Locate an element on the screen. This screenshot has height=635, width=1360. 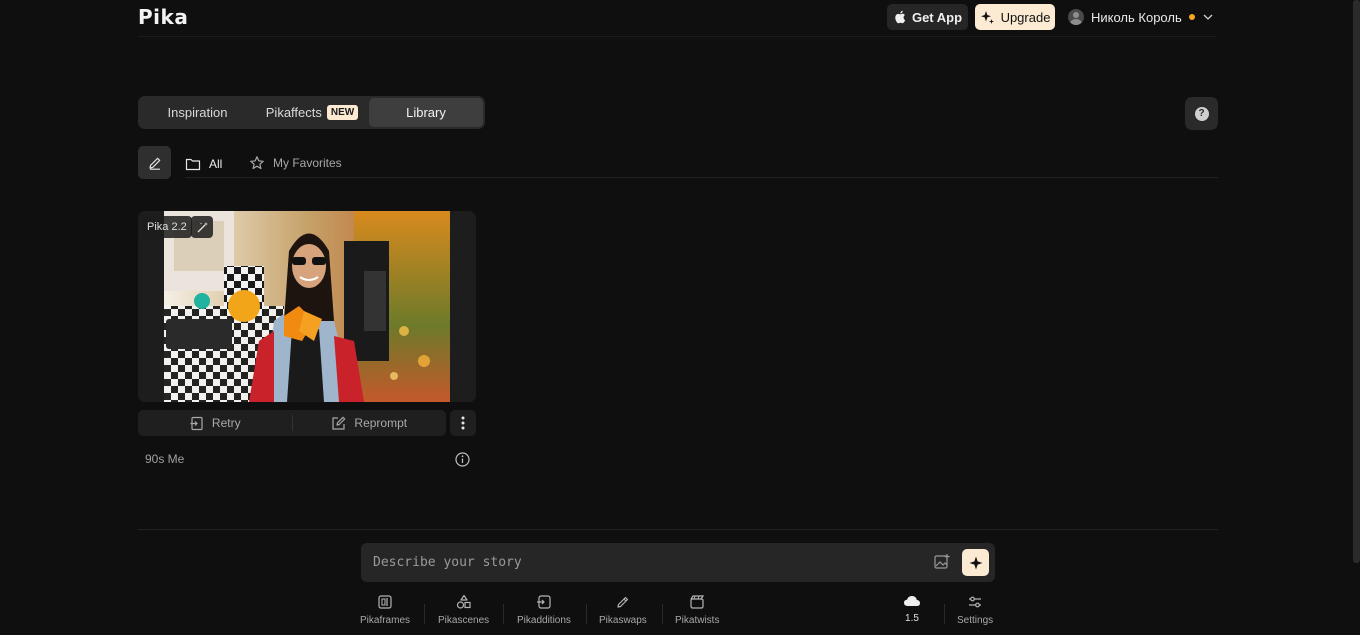
frames-icon is located at coordinates (385, 602).